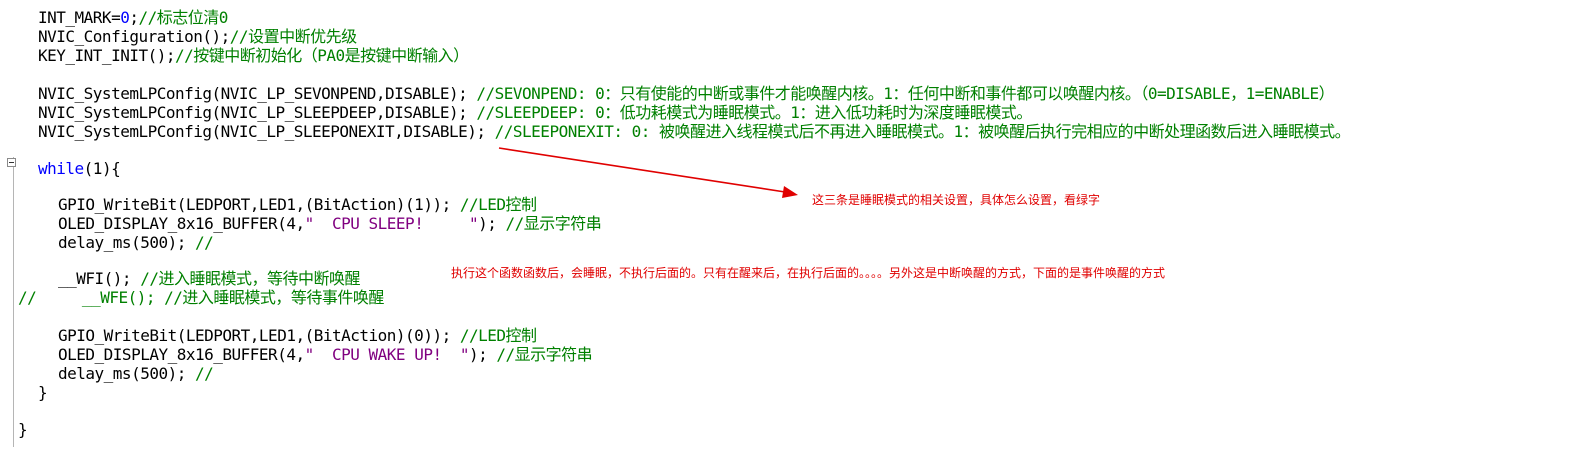  I want to click on code-text: KEY_INT_INIT();, so click(107, 55).